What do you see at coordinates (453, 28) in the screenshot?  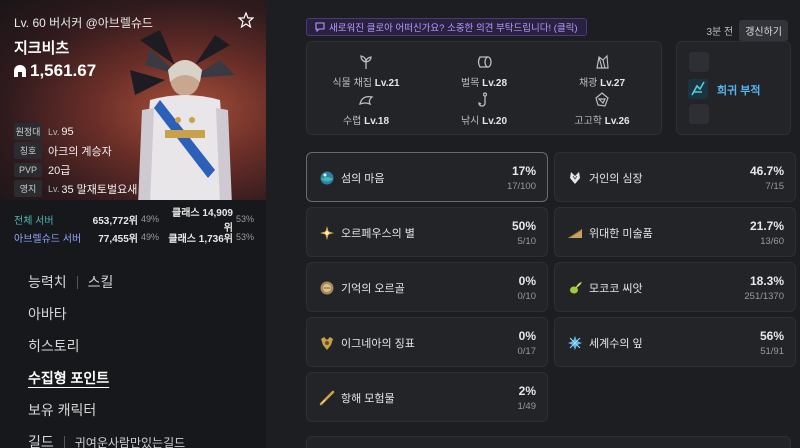 I see `feedback-text: 새로워진 클로아 어떠신가요? 소중한 의견 부탁드립니다! (클릭)` at bounding box center [453, 28].